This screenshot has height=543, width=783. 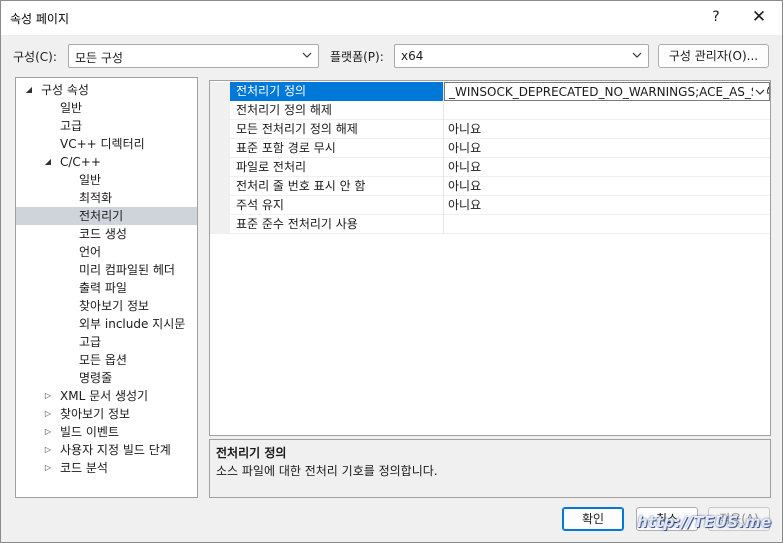 I want to click on description-panel: 전처리기 정의 소스 파일에 대한 전처리 기호를 정의합니다., so click(x=490, y=468).